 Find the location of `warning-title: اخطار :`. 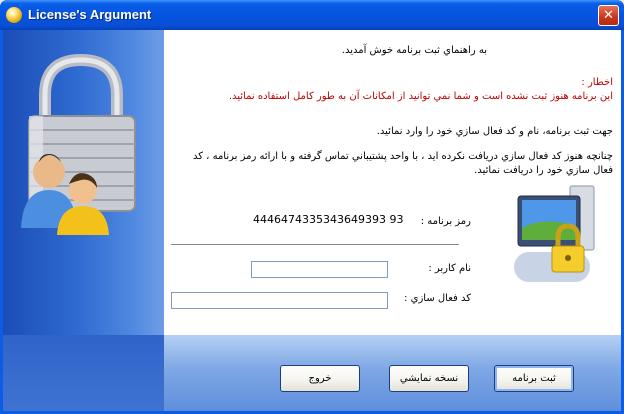

warning-title: اخطار : is located at coordinates (597, 82).